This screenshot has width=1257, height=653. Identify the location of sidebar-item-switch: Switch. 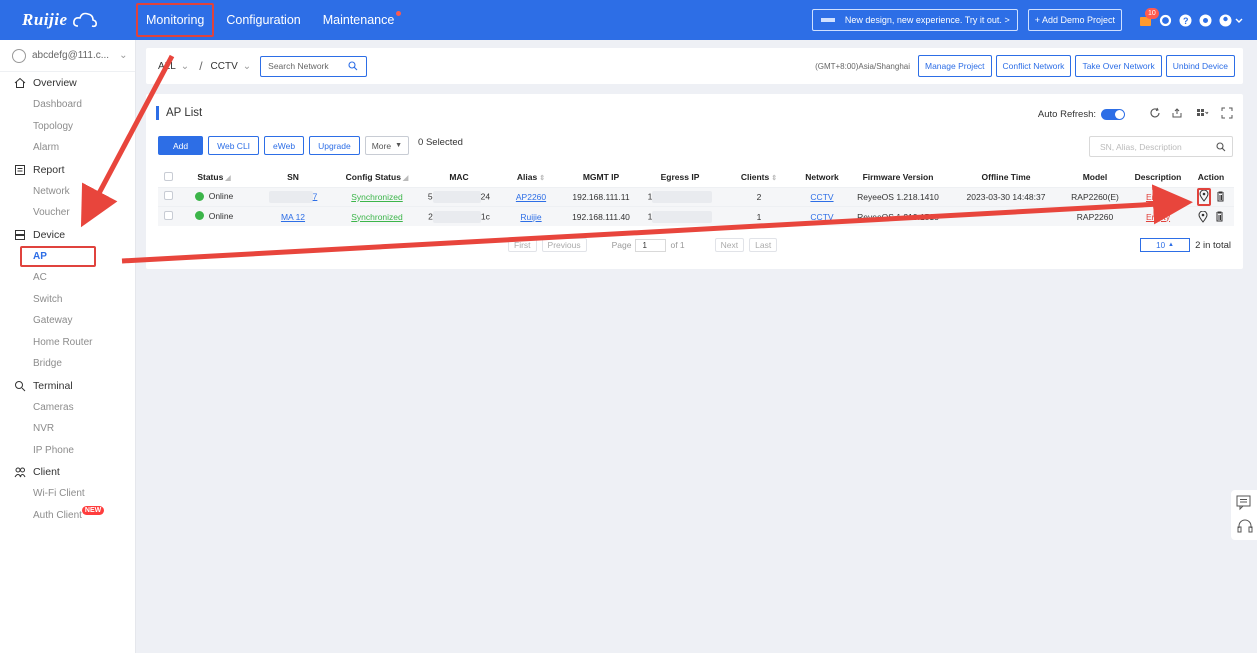
(67, 300).